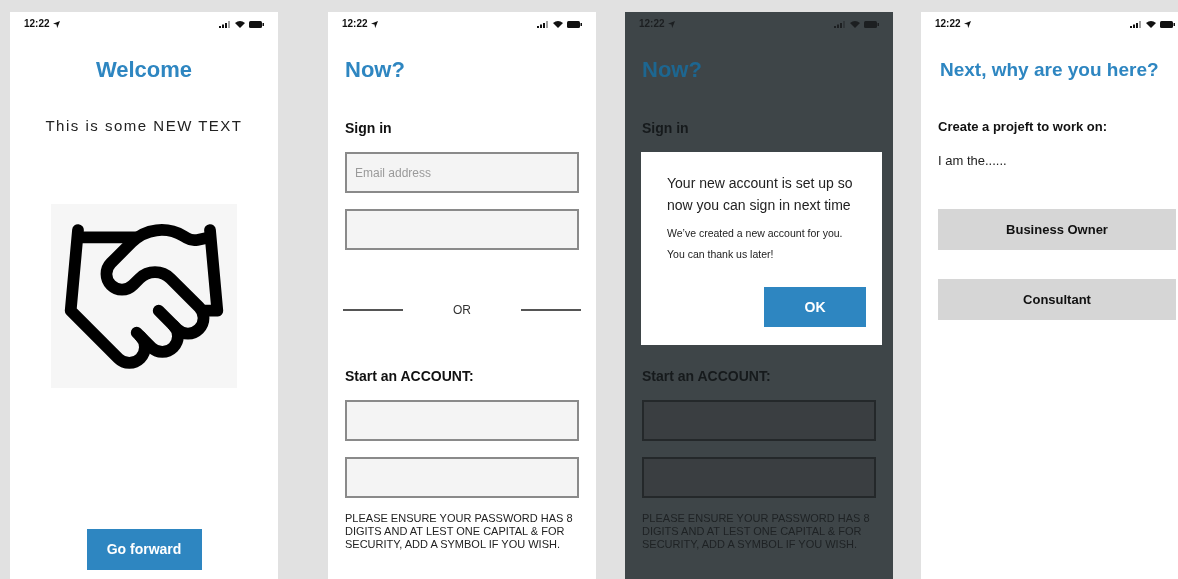  What do you see at coordinates (1050, 70) in the screenshot?
I see `screen-title: Next, why are you here?` at bounding box center [1050, 70].